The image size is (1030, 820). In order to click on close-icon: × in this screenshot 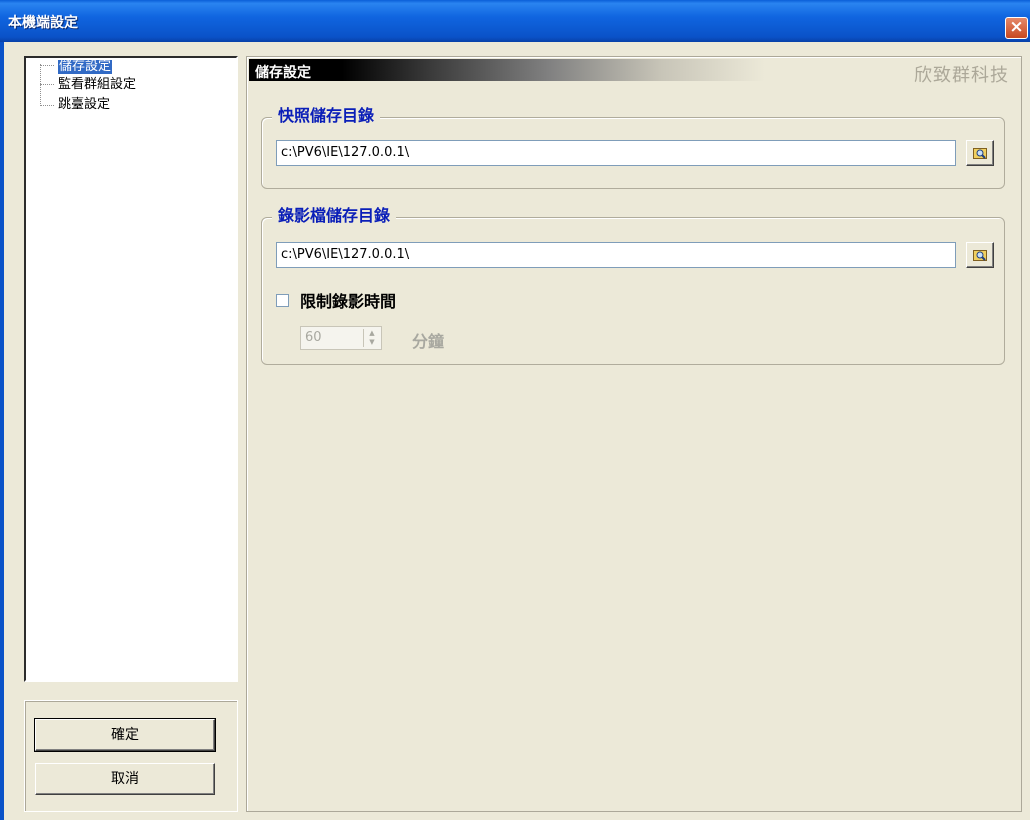, I will do `click(1016, 27)`.